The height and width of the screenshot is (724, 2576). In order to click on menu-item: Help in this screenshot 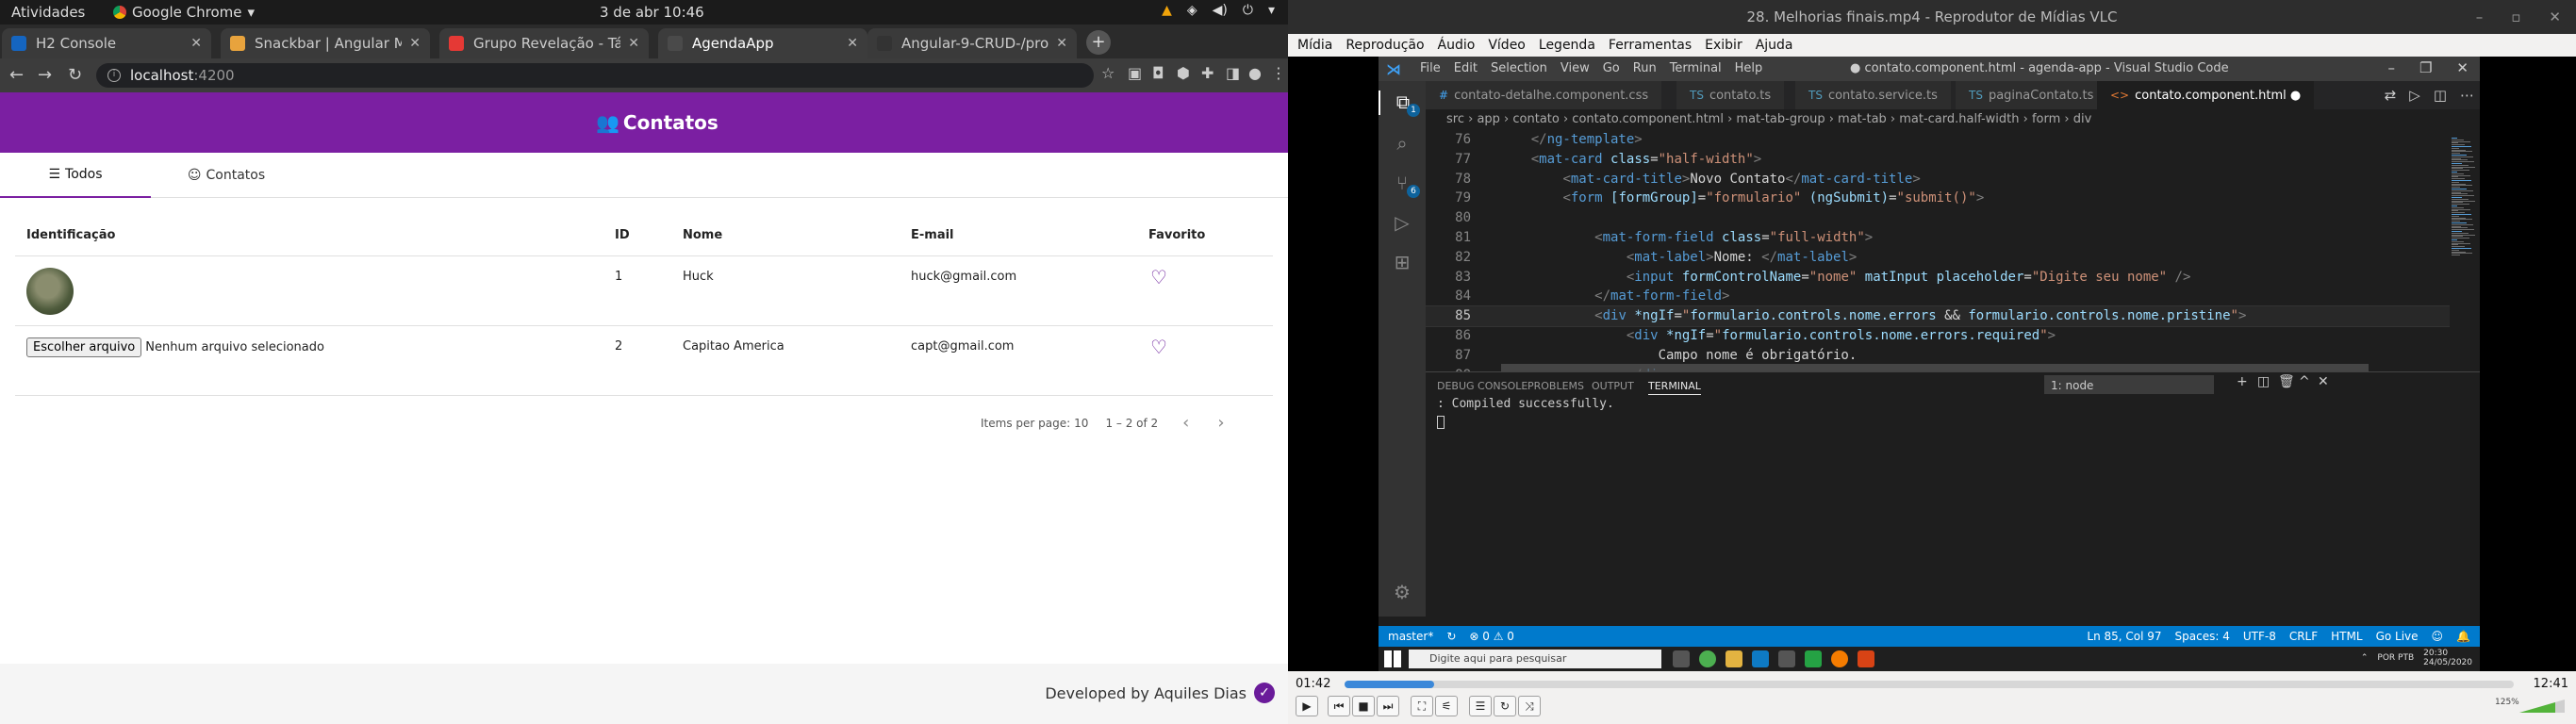, I will do `click(1749, 68)`.